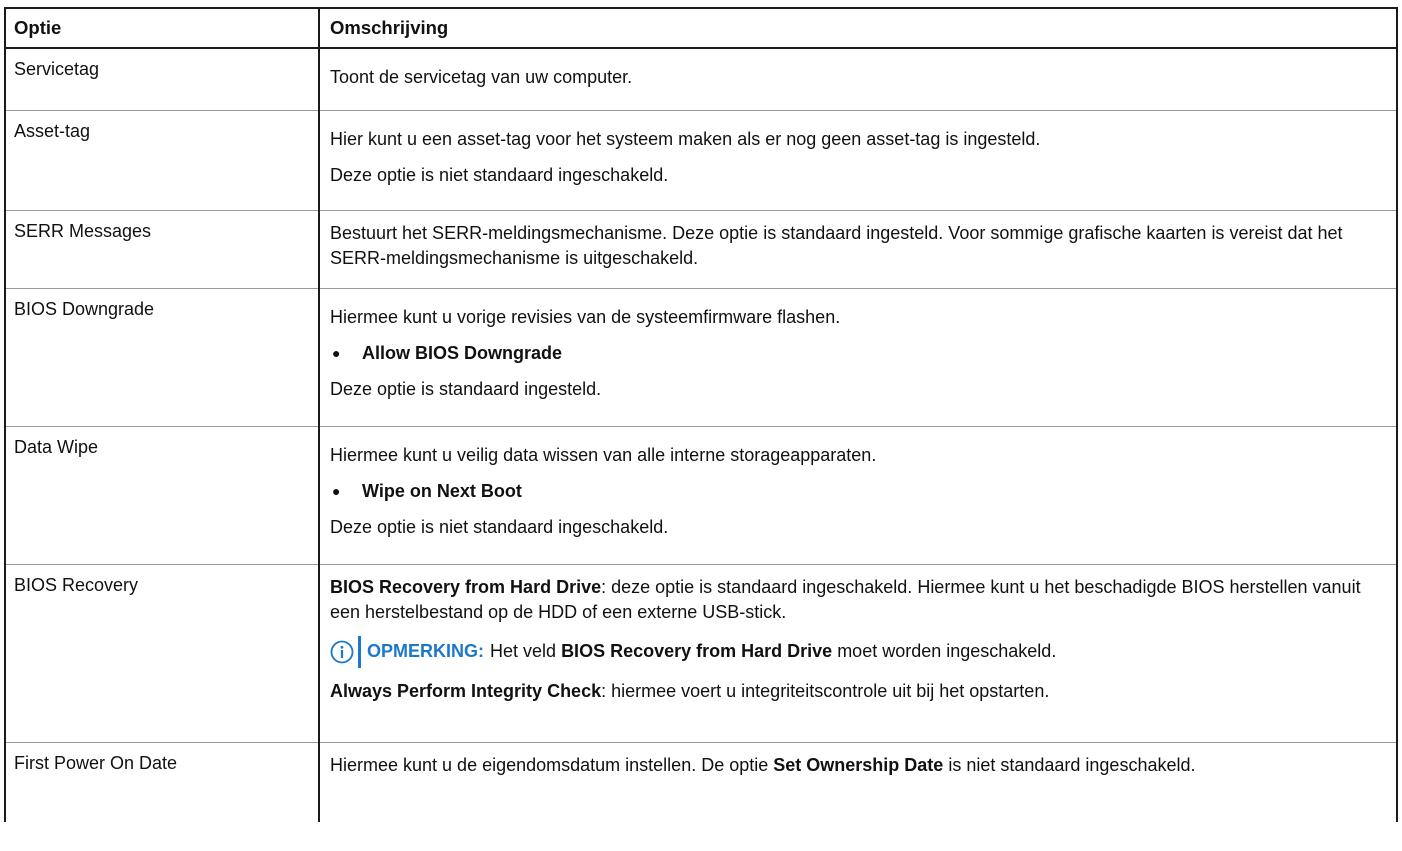 The height and width of the screenshot is (851, 1402). Describe the element at coordinates (462, 352) in the screenshot. I see `bullet-label: Allow BIOS Downgrade` at that location.